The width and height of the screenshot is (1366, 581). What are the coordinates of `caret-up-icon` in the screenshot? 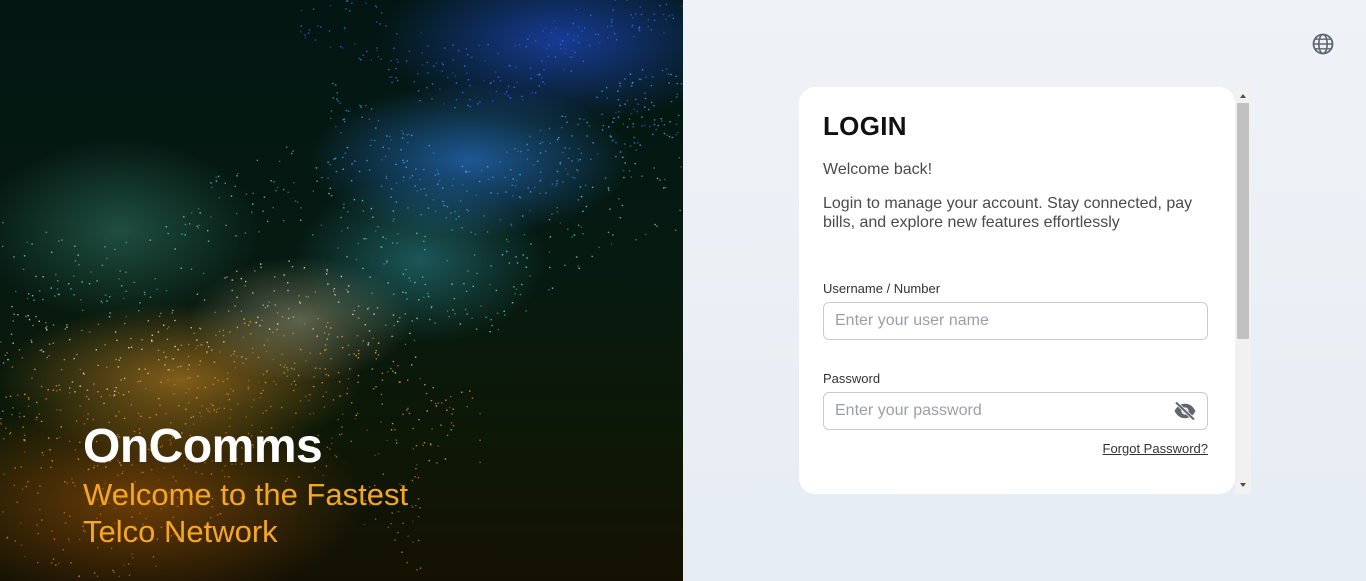 It's located at (1243, 96).